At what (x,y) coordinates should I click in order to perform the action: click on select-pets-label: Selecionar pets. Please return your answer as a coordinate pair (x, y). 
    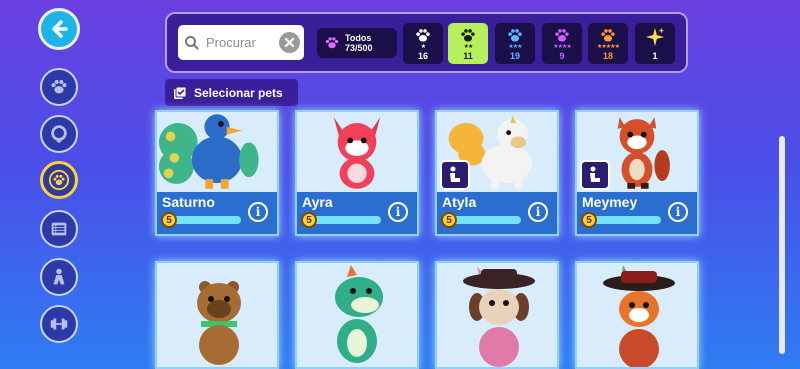
    Looking at the image, I should click on (238, 92).